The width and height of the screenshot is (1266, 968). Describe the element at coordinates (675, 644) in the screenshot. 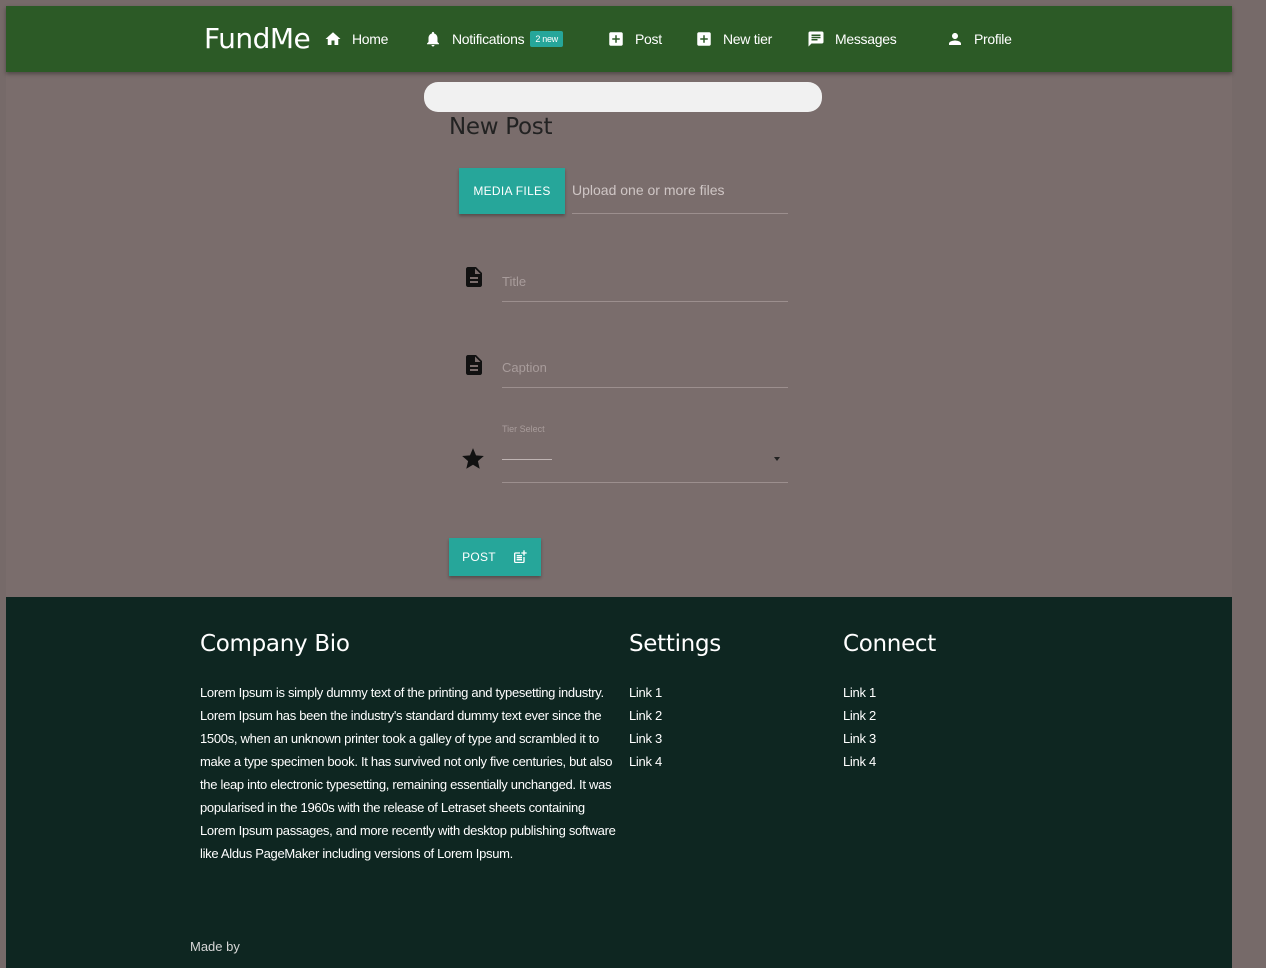

I see `settings-heading: Settings` at that location.